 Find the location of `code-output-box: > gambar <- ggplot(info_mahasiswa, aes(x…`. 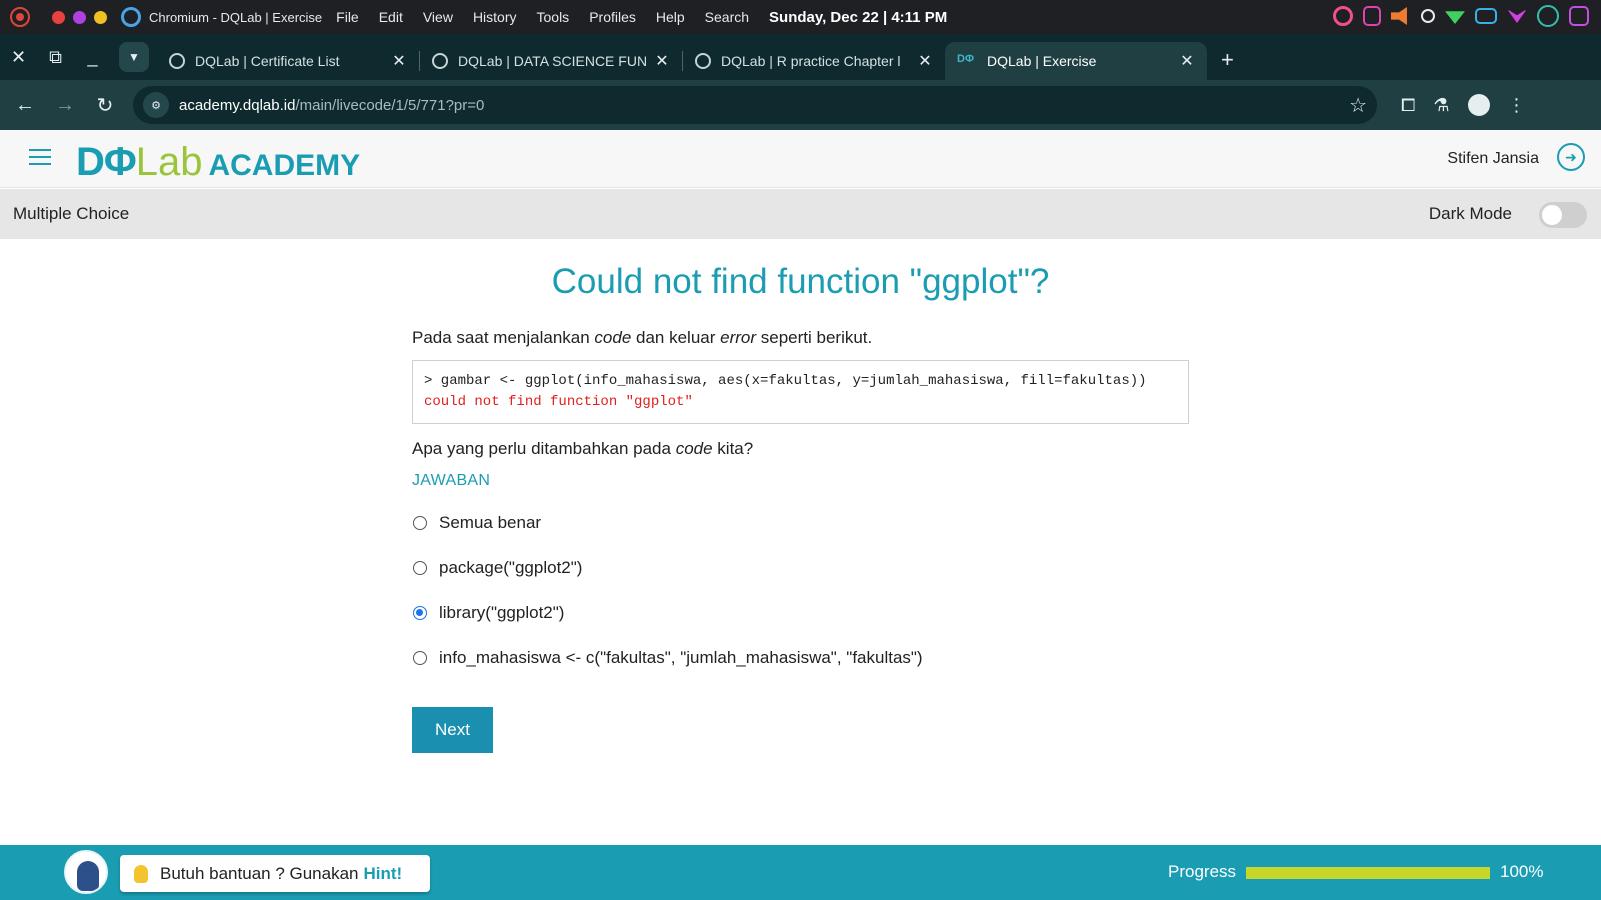

code-output-box: > gambar <- ggplot(info_mahasiswa, aes(x… is located at coordinates (800, 392).